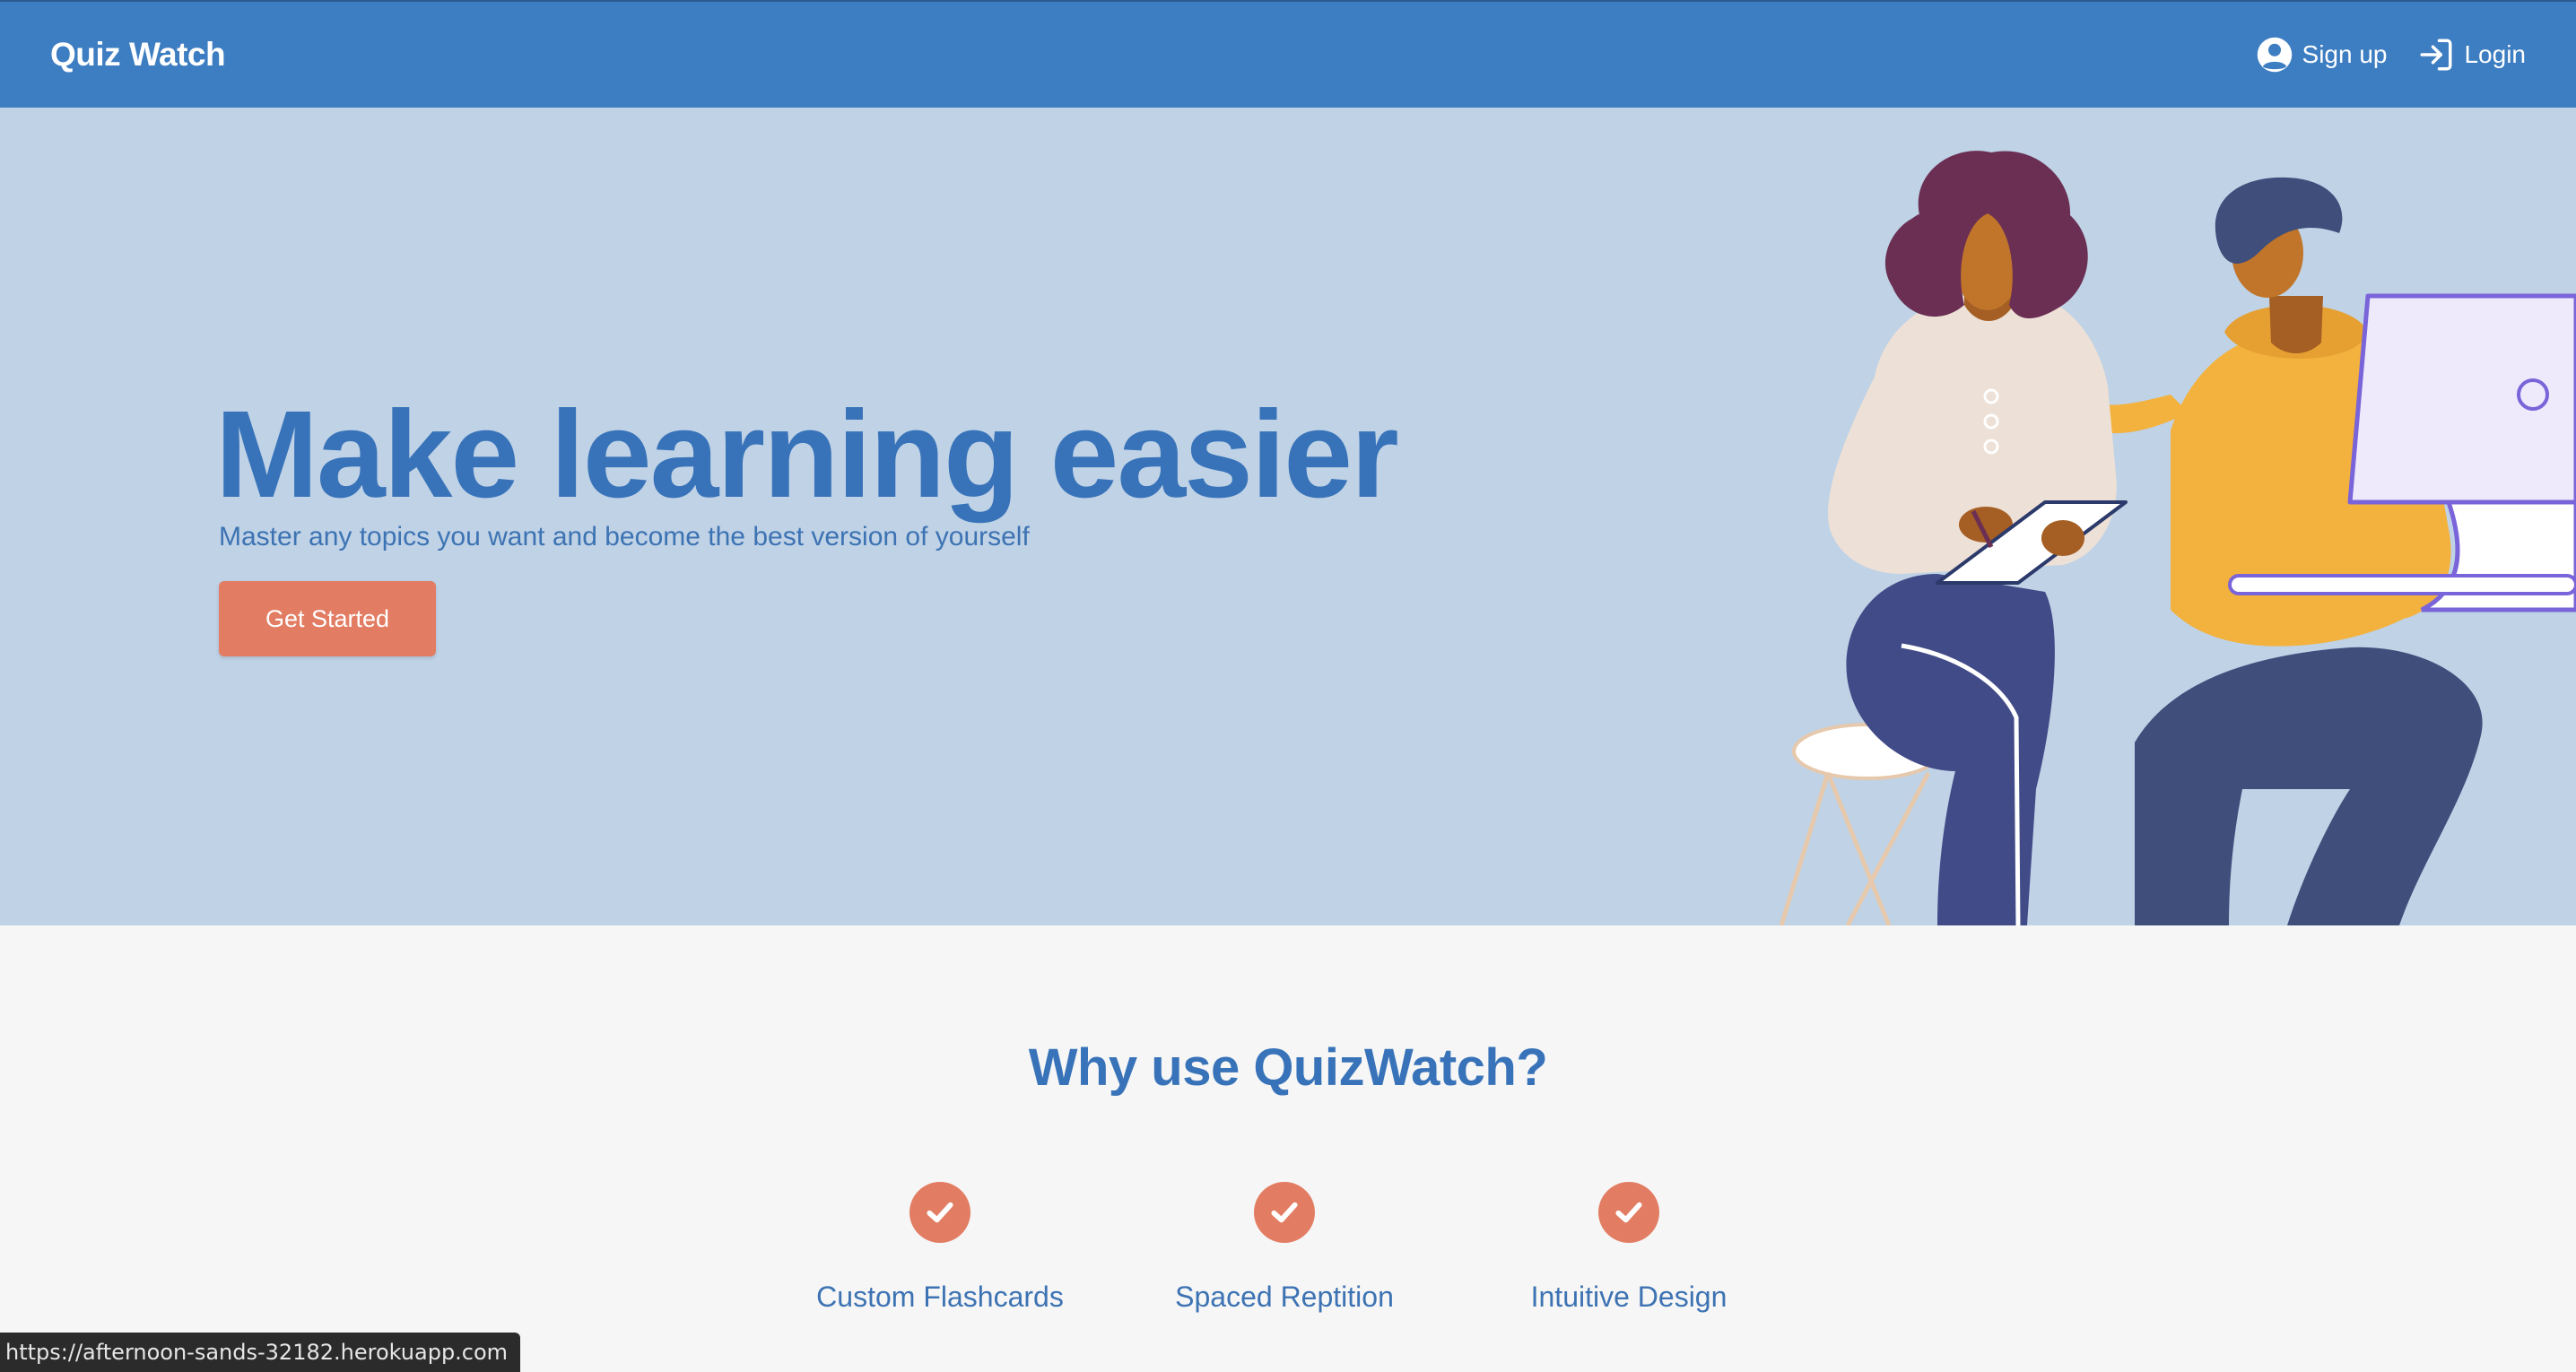  What do you see at coordinates (2274, 55) in the screenshot?
I see `user-circle-icon` at bounding box center [2274, 55].